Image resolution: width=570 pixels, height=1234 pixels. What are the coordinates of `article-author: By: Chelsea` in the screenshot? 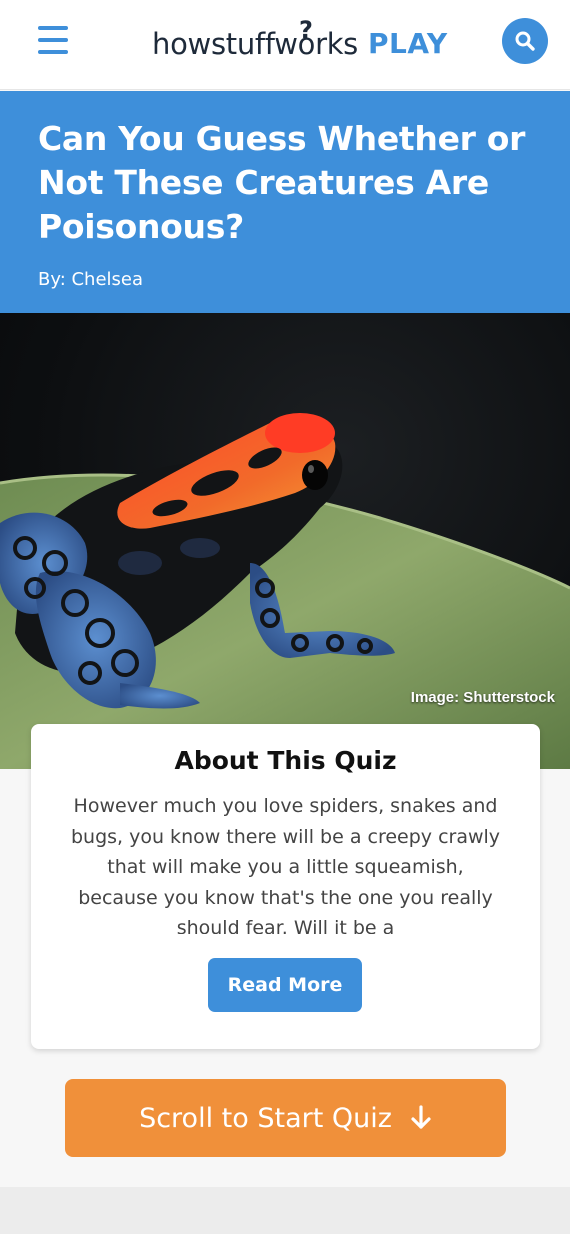 It's located at (91, 279).